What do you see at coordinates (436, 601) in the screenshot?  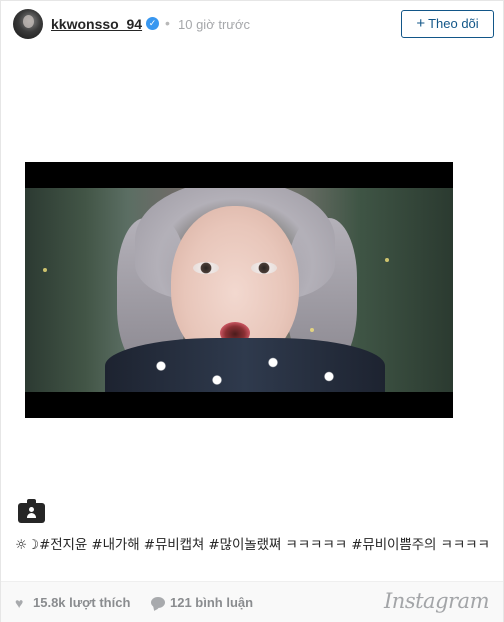 I see `instagram-logo: Instagram` at bounding box center [436, 601].